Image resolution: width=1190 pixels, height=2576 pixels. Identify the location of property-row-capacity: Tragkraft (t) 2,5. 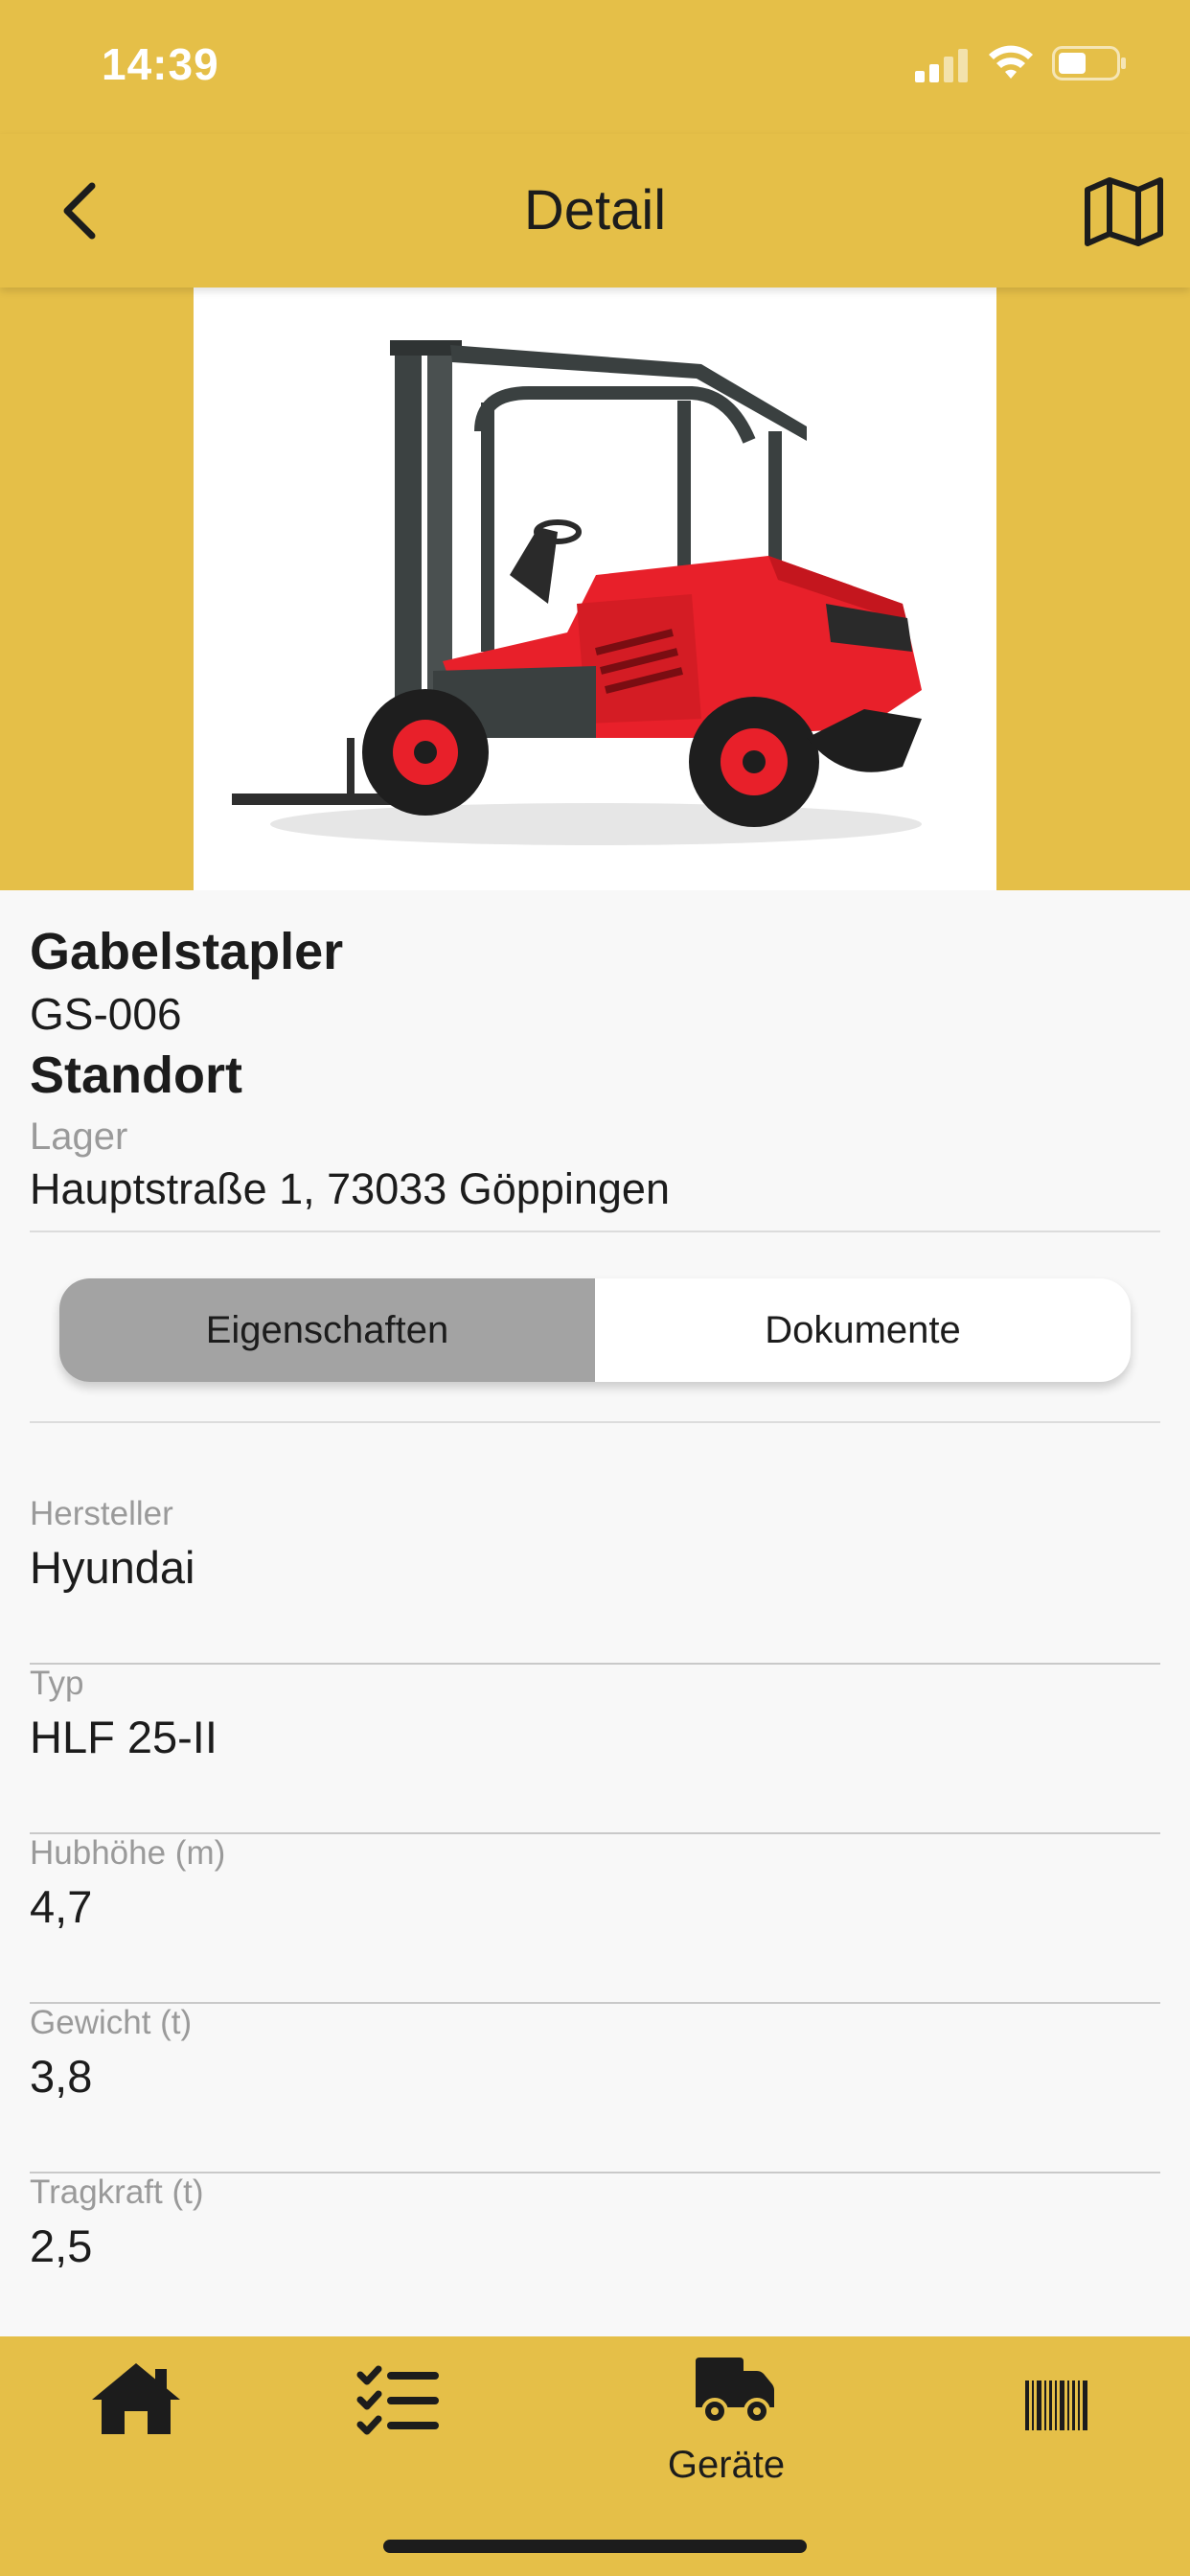
(595, 2258).